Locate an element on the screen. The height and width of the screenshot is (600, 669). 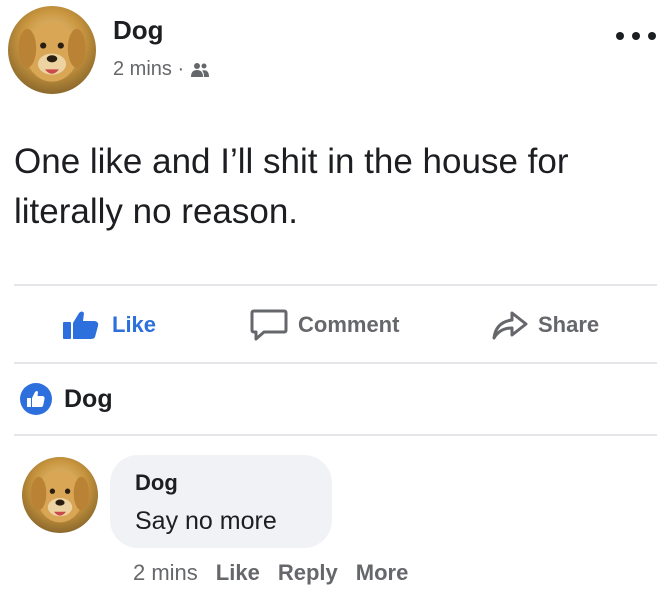
comment-actions: 2 mins Like Reply More is located at coordinates (270, 573).